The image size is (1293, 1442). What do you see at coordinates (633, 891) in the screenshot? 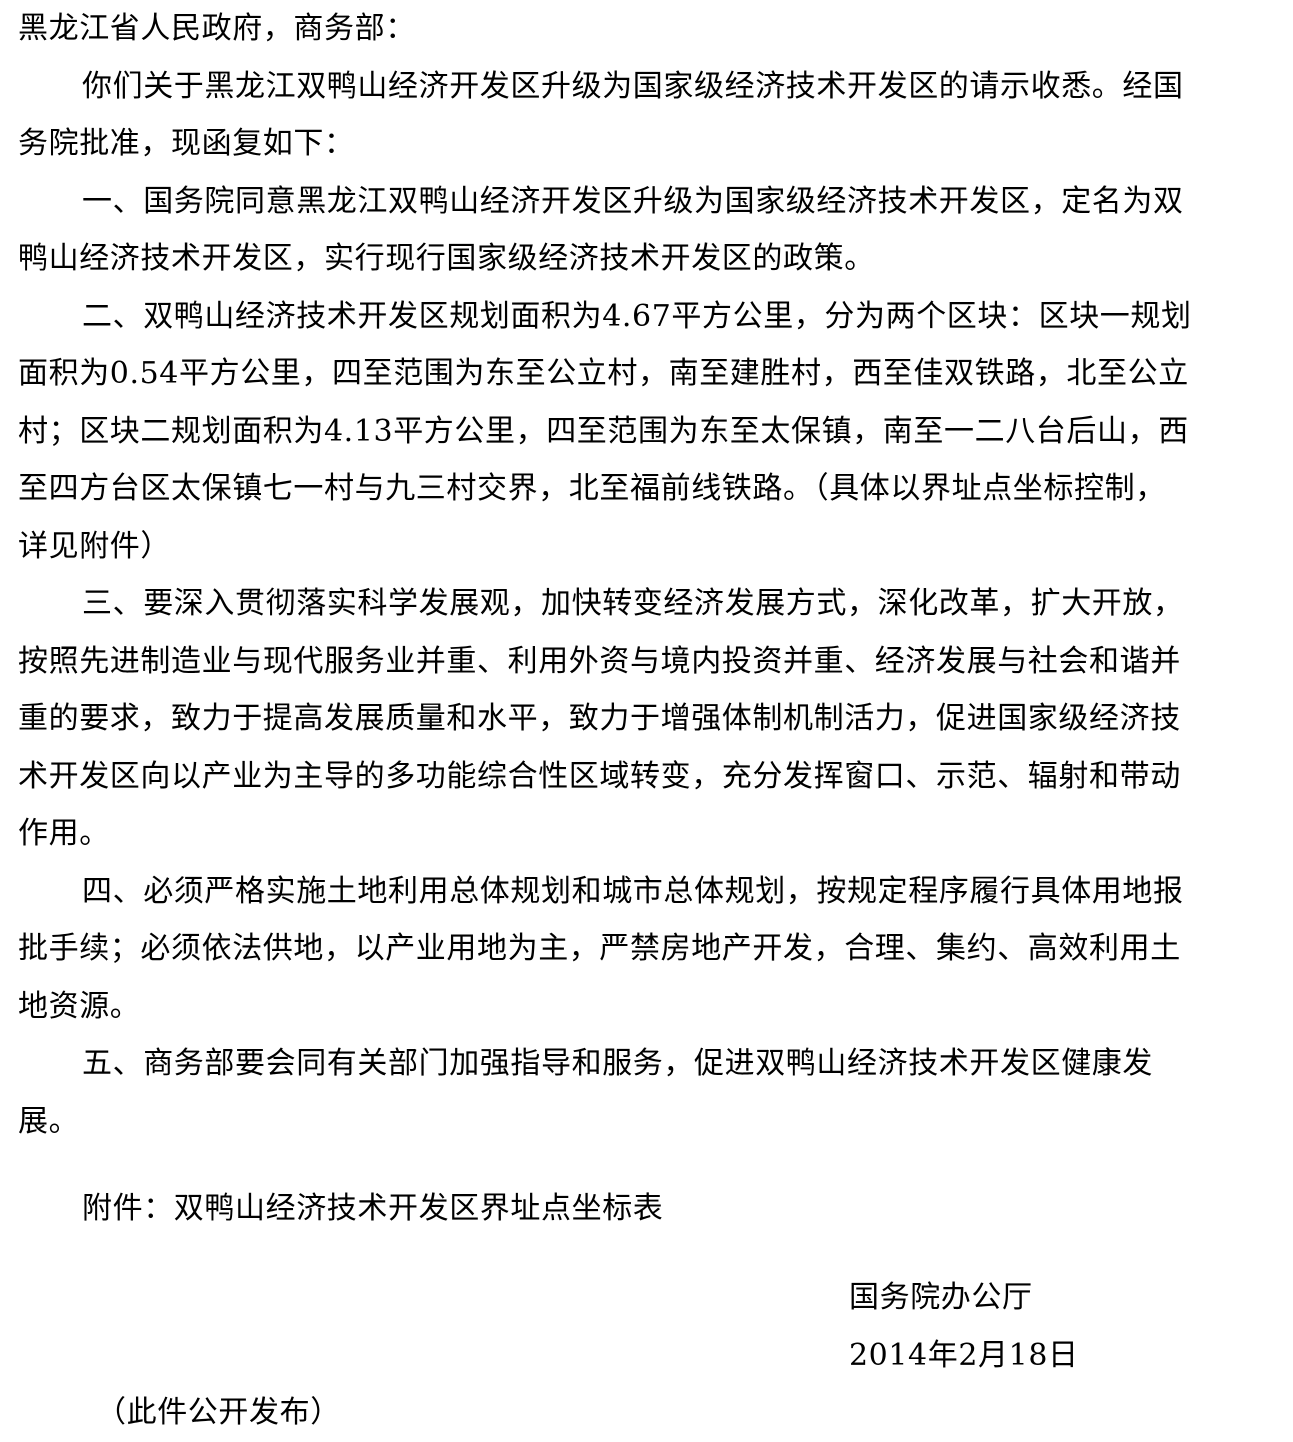
I see `paragraph-item-4-line: 四、必须严格实施土地利用总体规划和城市总体规划，按规定程序履行具体用地报` at bounding box center [633, 891].